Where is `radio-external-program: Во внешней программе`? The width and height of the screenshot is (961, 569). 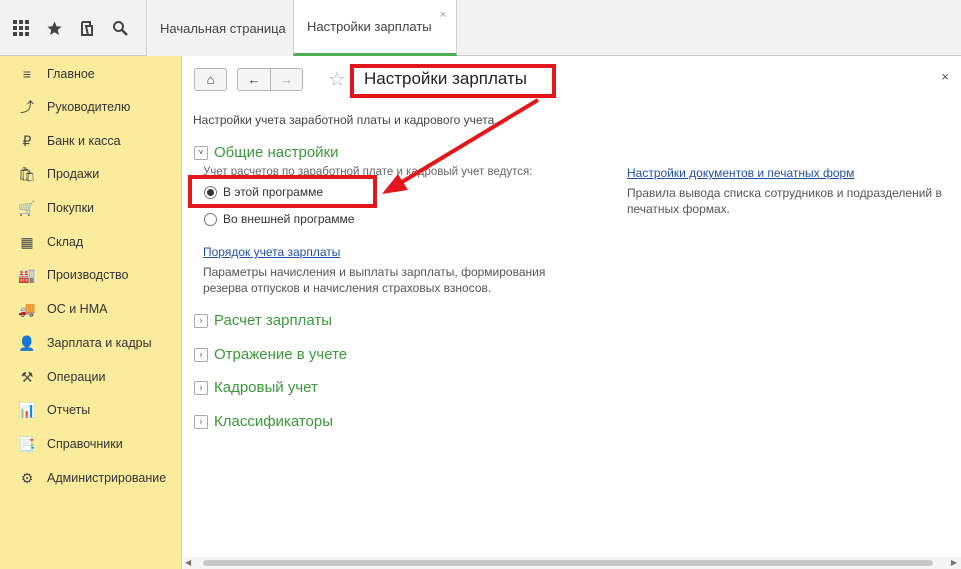 radio-external-program: Во внешней программе is located at coordinates (279, 219).